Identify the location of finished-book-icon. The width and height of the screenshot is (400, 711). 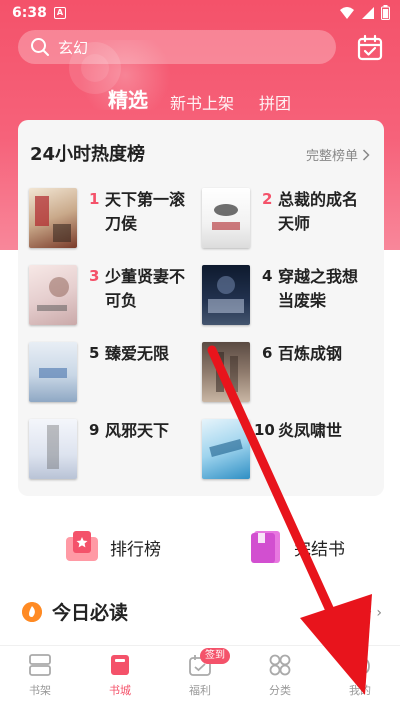
(265, 547).